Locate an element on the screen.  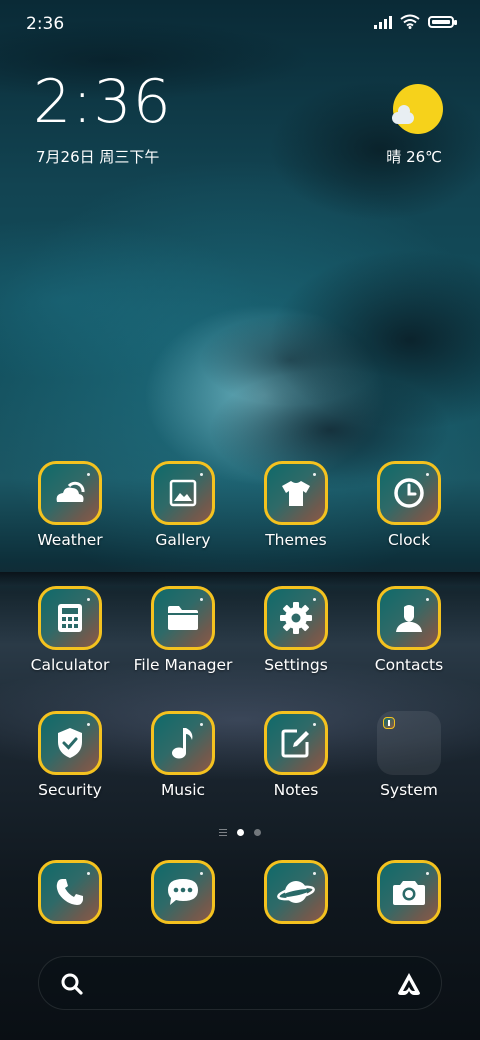
clock-widget-time: 2:36 is located at coordinates (102, 102).